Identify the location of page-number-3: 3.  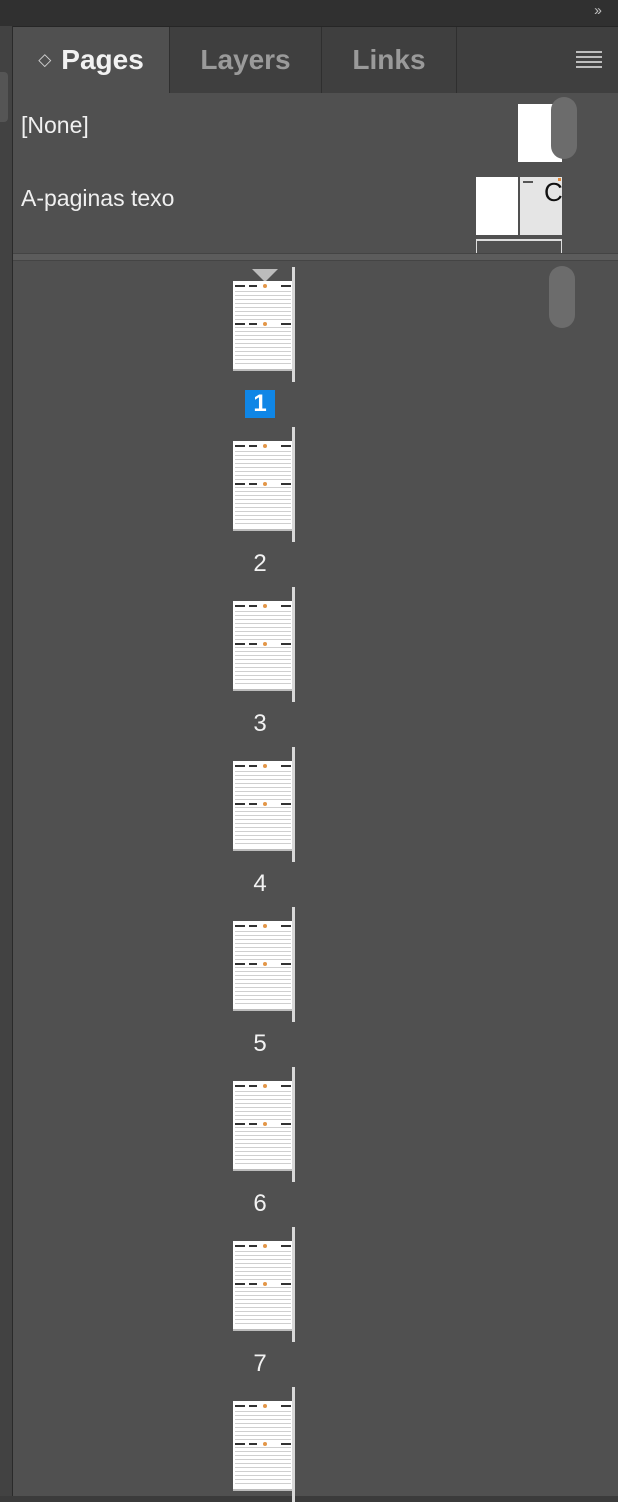
(260, 724).